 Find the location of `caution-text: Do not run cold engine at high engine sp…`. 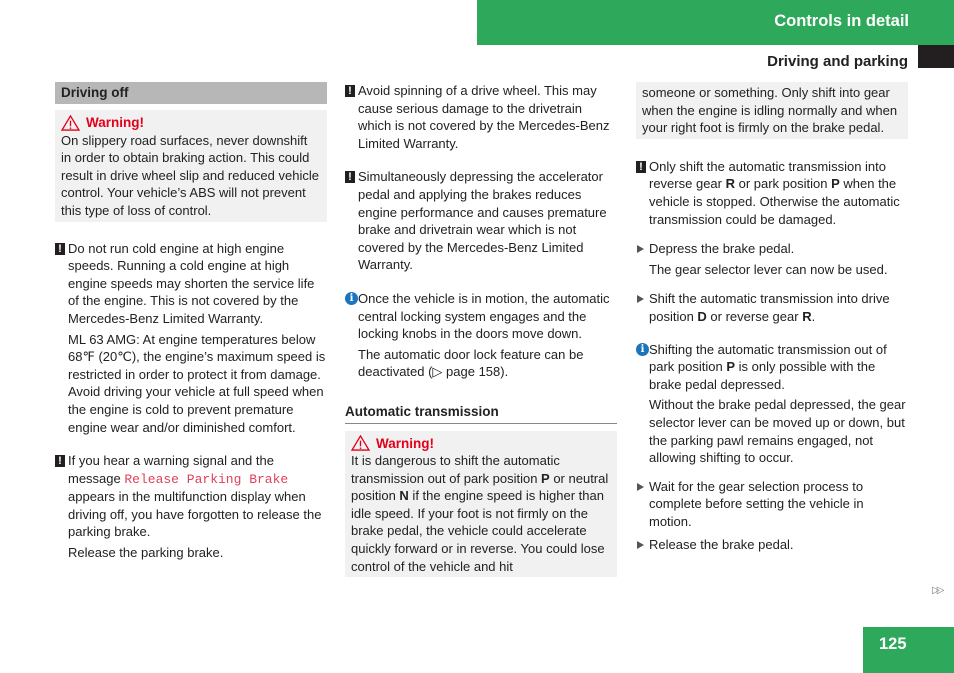

caution-text: Do not run cold engine at high engine sp… is located at coordinates (191, 283).